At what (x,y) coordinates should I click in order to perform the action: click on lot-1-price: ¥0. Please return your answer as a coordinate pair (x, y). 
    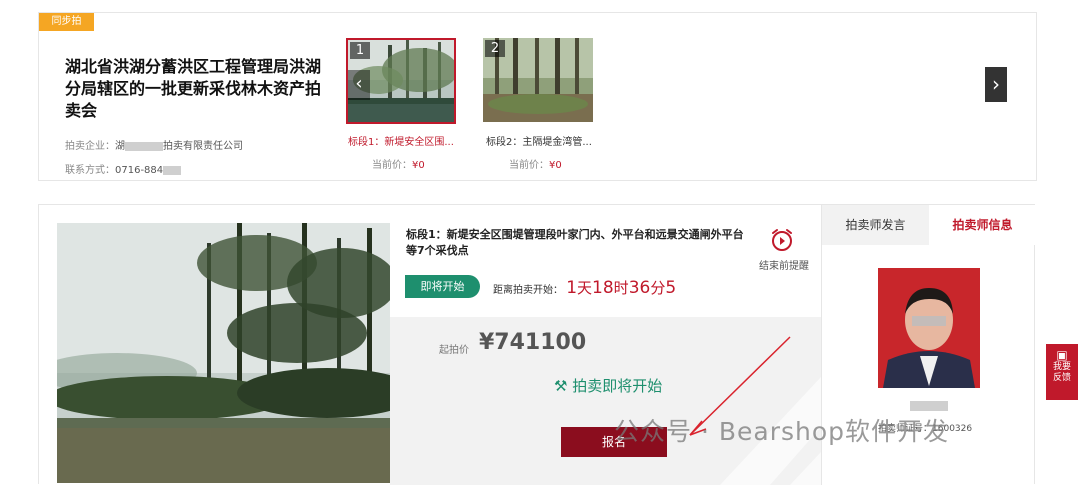
    Looking at the image, I should click on (418, 165).